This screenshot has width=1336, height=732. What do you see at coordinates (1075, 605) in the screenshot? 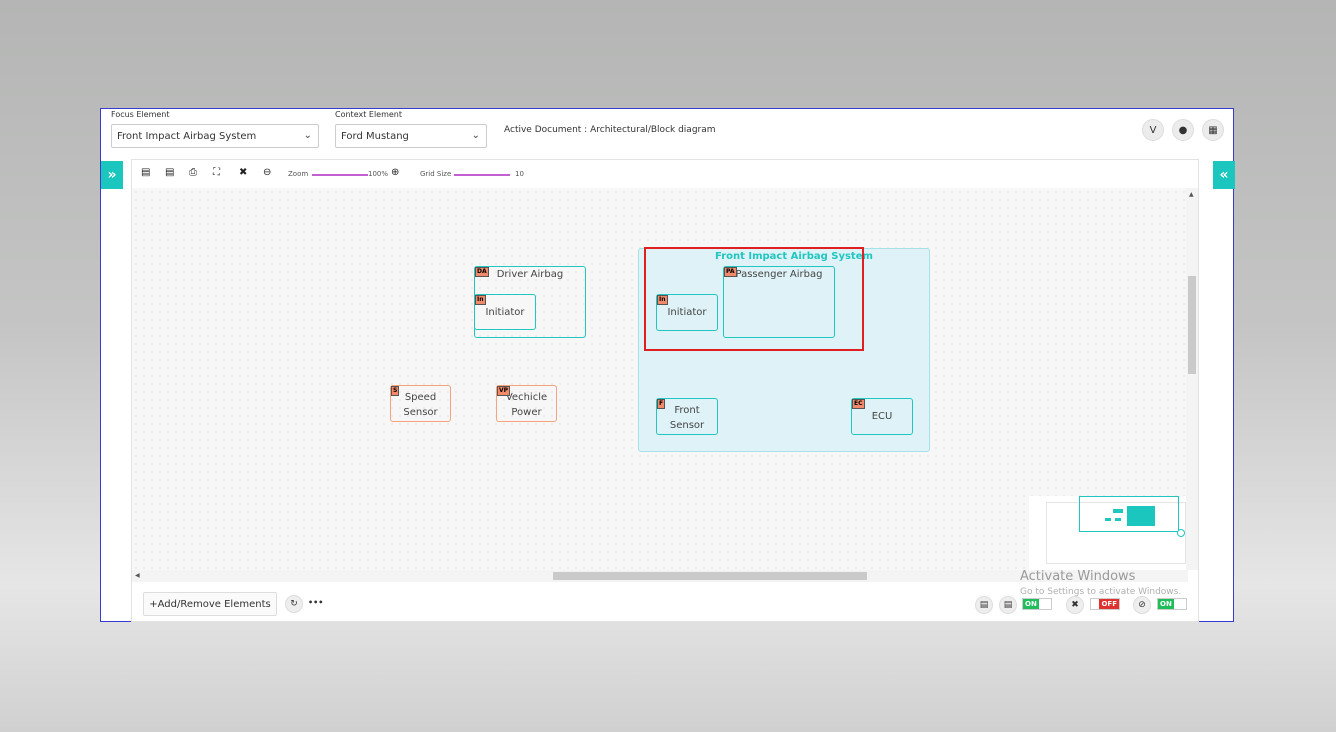
I see `tools-icon: ✖` at bounding box center [1075, 605].